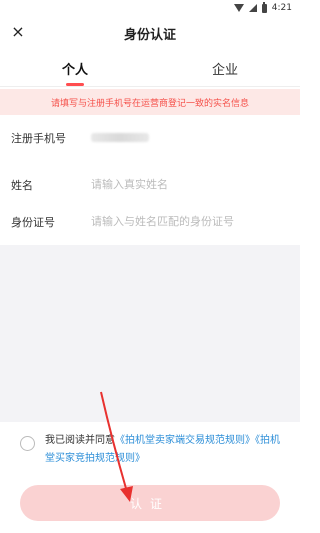  I want to click on id-label: 身份证号, so click(33, 222).